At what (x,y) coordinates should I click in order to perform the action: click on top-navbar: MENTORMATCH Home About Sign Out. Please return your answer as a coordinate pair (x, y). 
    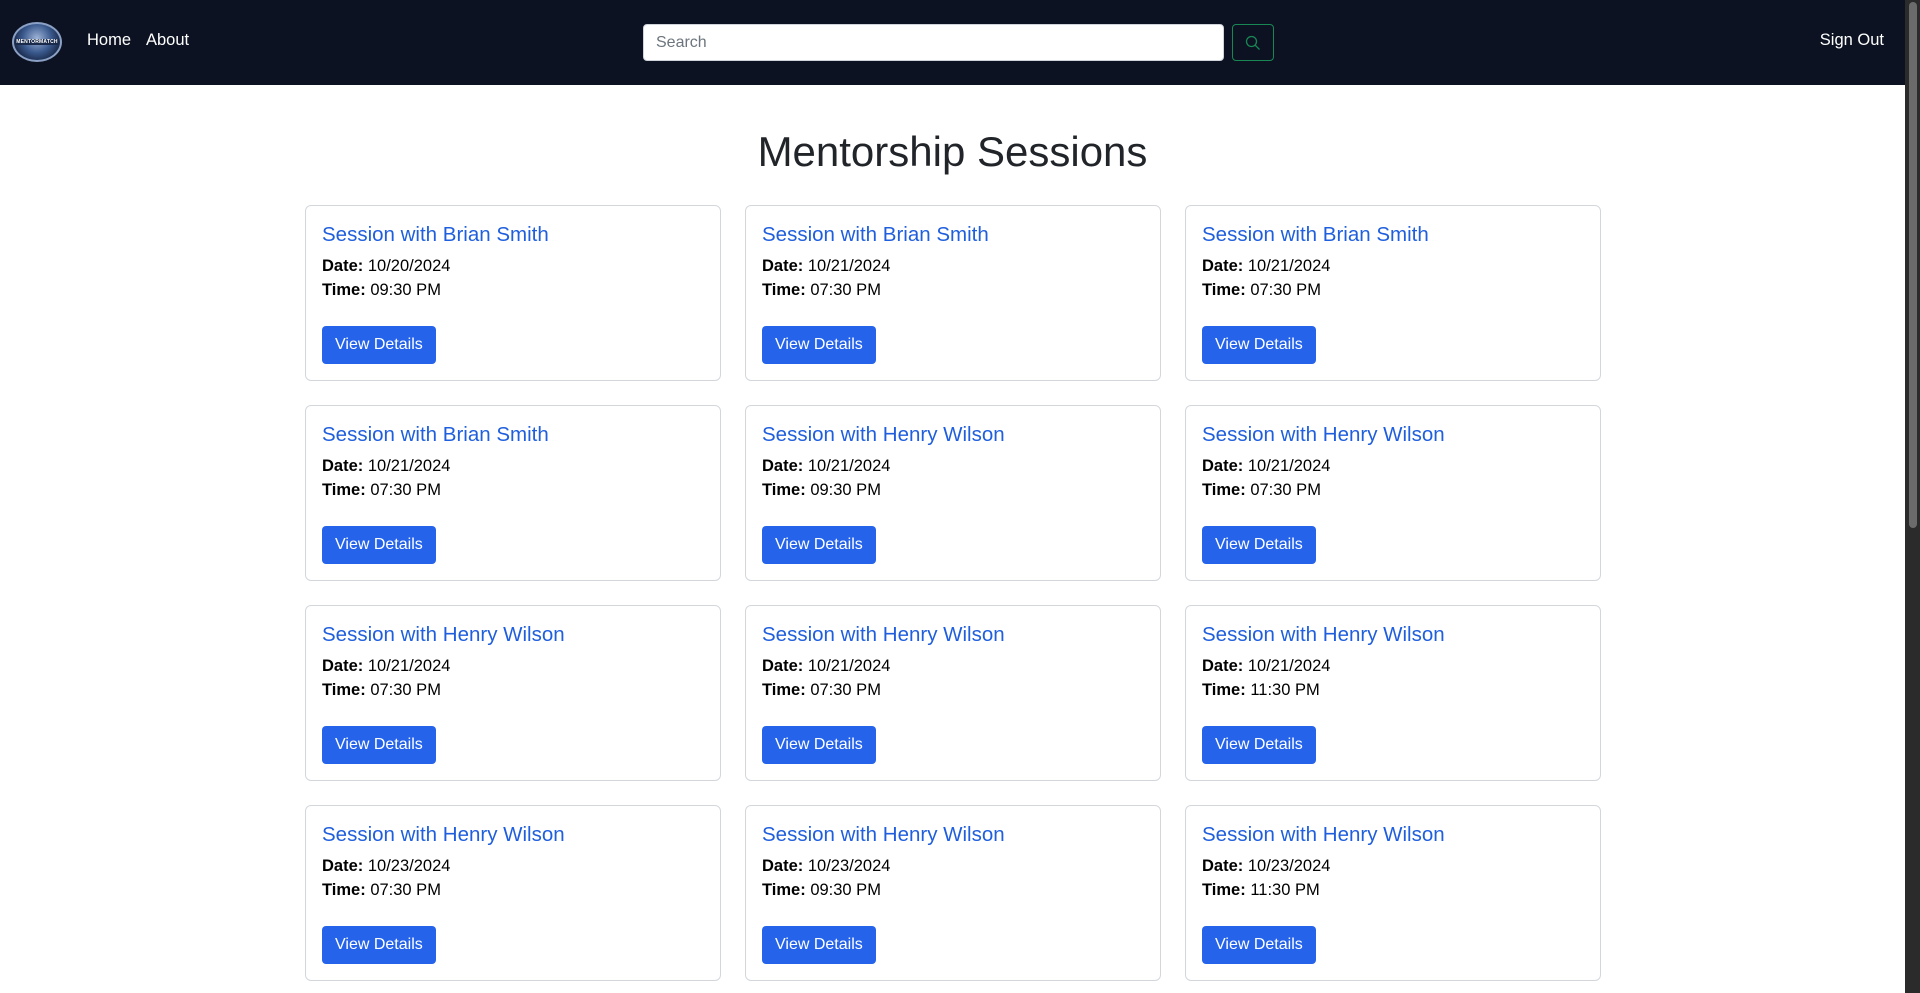
    Looking at the image, I should click on (952, 42).